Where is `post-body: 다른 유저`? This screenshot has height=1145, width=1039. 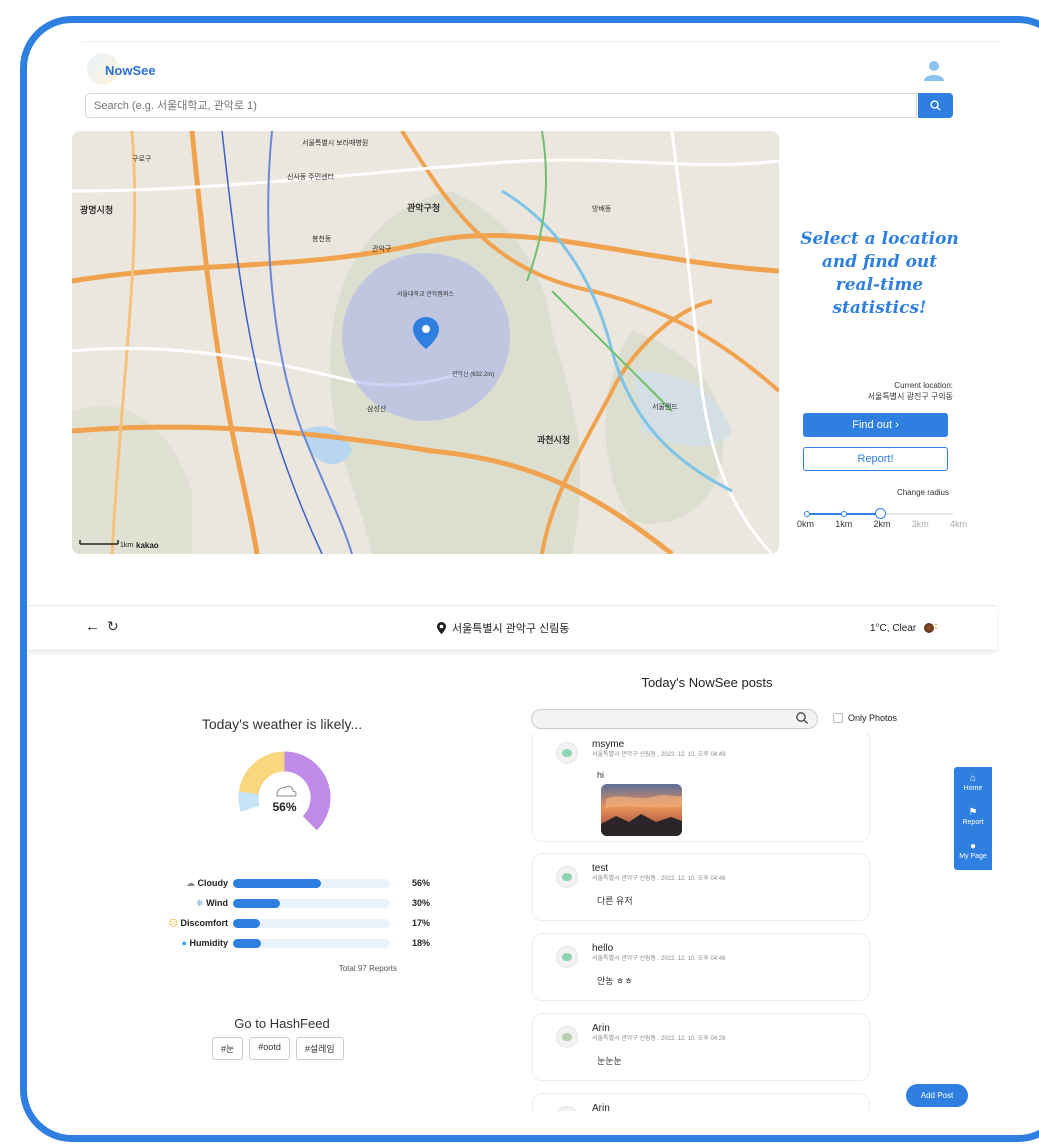
post-body: 다른 유저 is located at coordinates (615, 901).